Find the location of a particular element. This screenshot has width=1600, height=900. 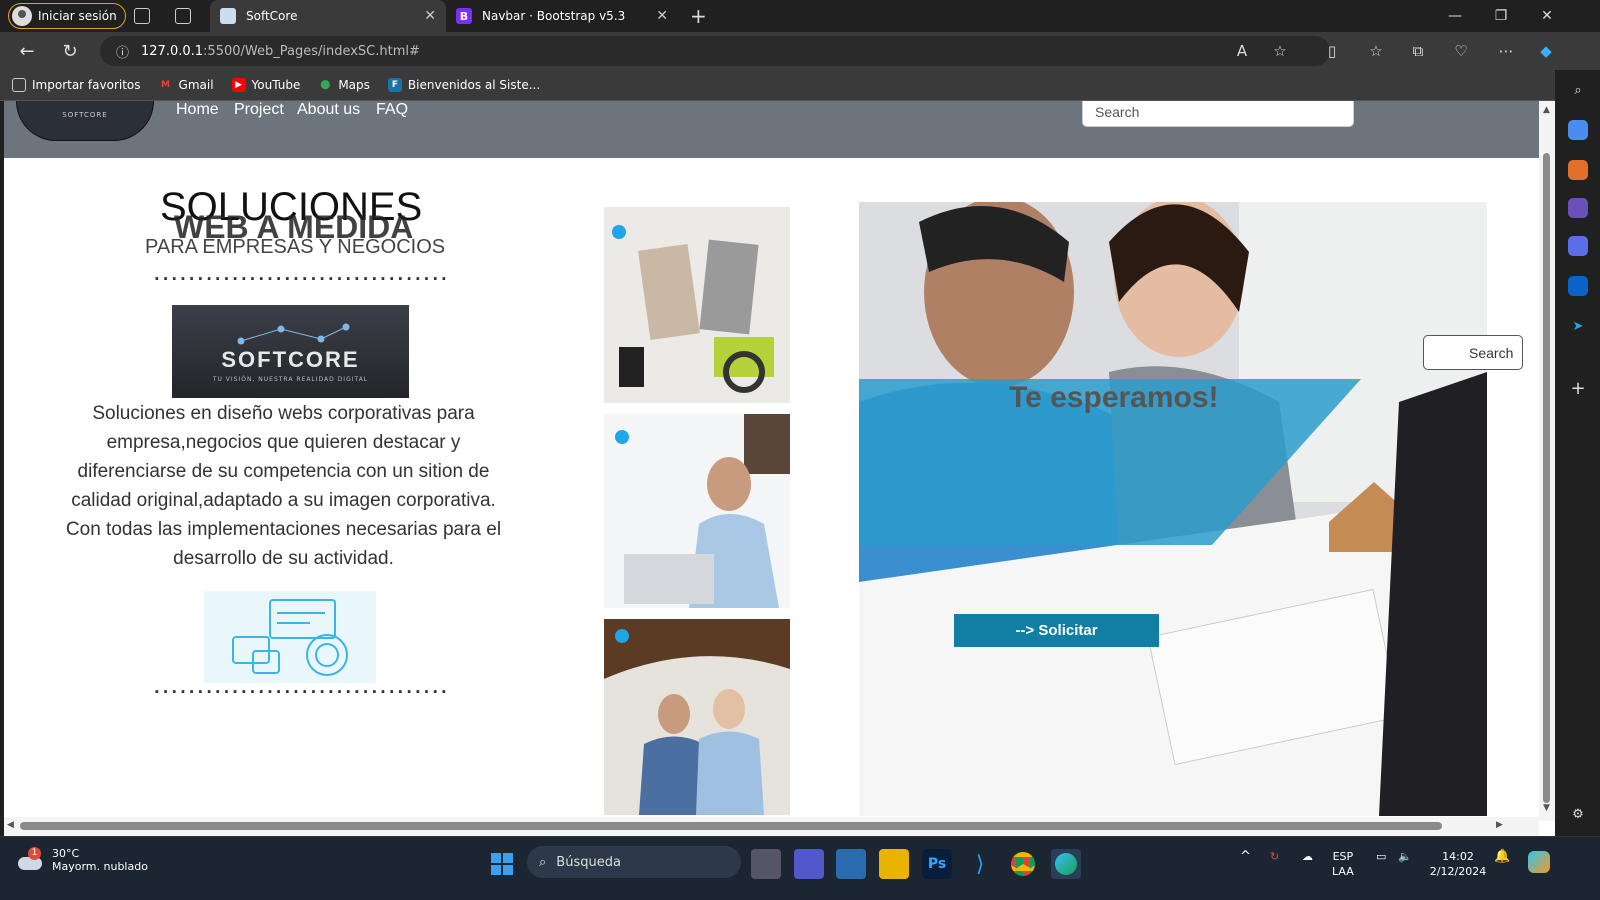

search-input: Search is located at coordinates (1218, 114).